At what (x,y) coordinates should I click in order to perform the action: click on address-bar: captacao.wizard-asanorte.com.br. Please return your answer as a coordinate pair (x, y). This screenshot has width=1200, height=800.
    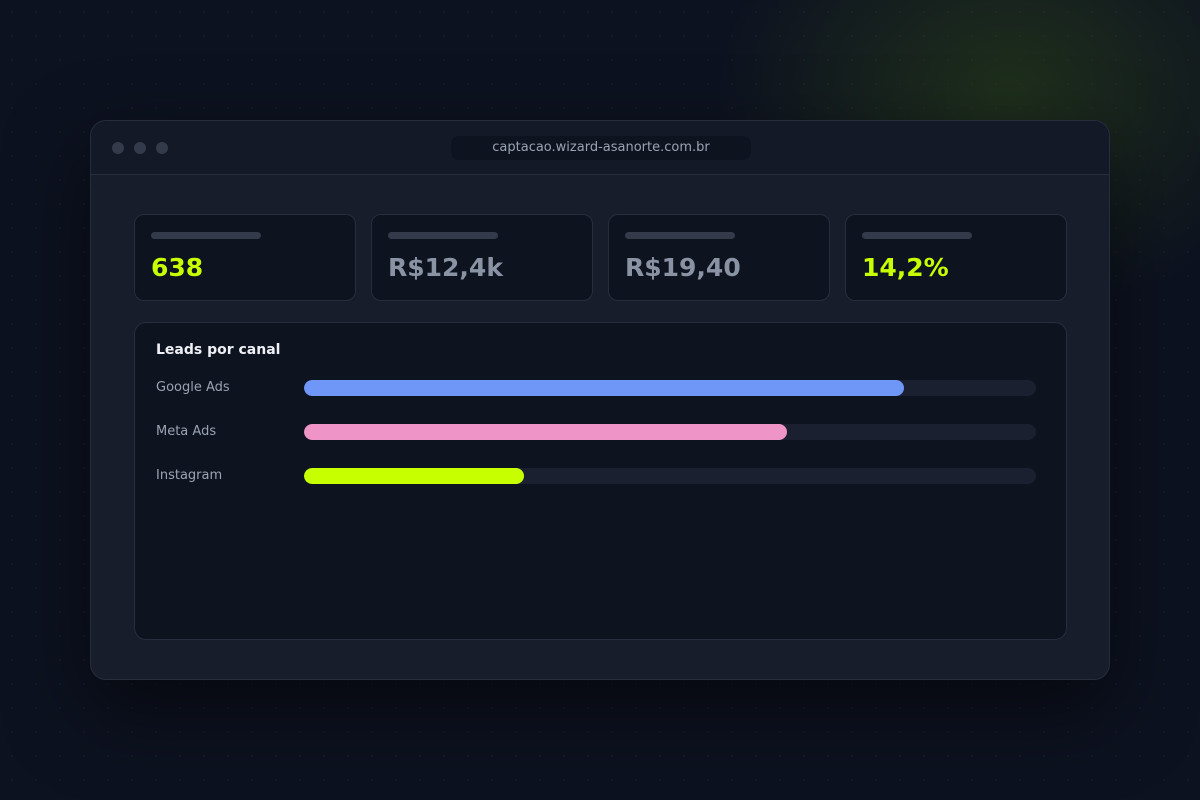
    Looking at the image, I should click on (601, 148).